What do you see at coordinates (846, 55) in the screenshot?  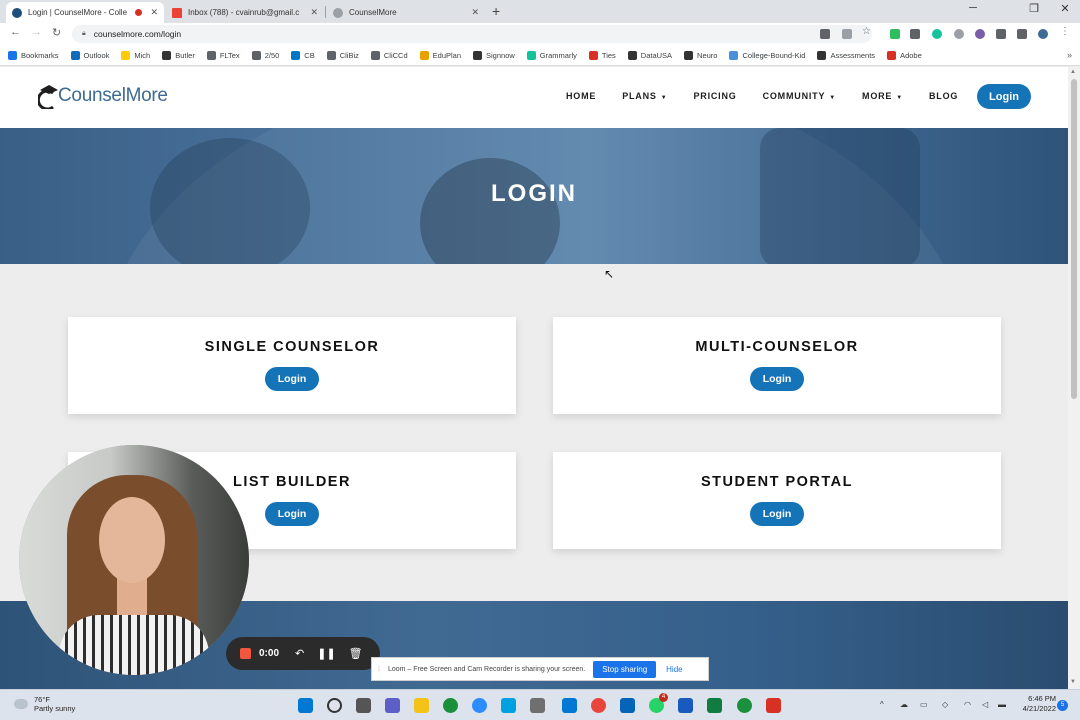 I see `bookmark-item: Assessments` at bounding box center [846, 55].